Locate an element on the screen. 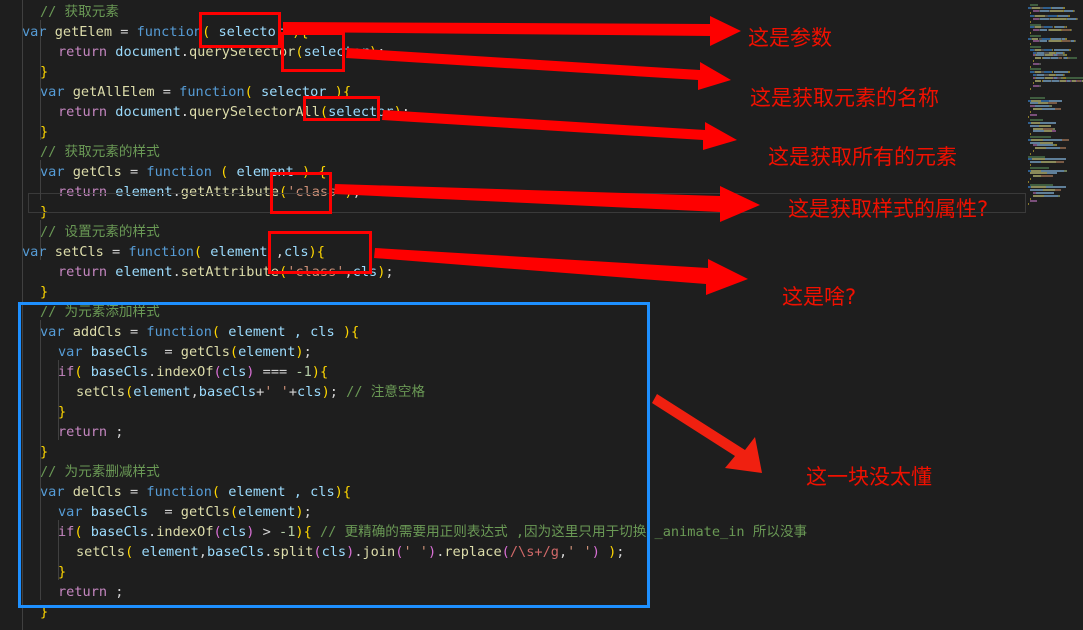 This screenshot has height=630, width=1083. code-line: var getElem = function( selector ){ is located at coordinates (165, 32).